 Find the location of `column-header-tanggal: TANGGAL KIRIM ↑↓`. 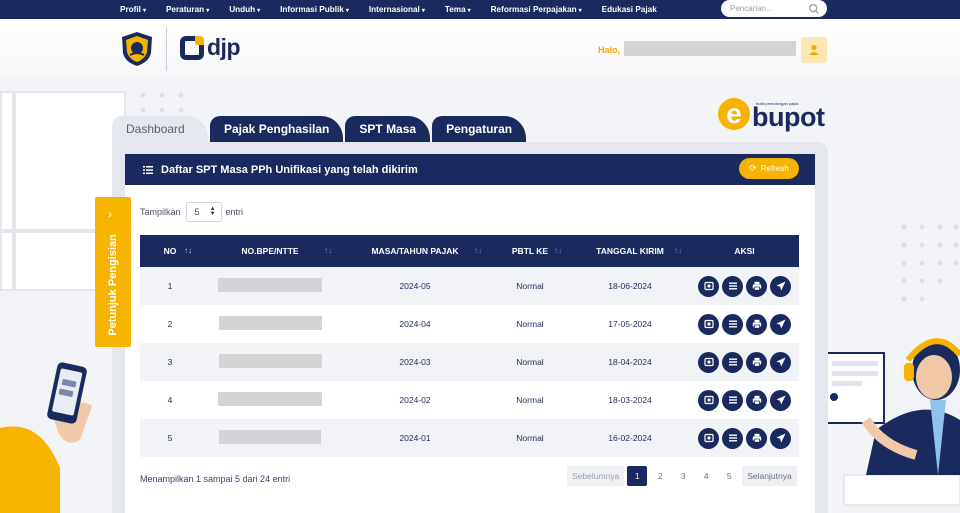

column-header-tanggal: TANGGAL KIRIM ↑↓ is located at coordinates (630, 251).